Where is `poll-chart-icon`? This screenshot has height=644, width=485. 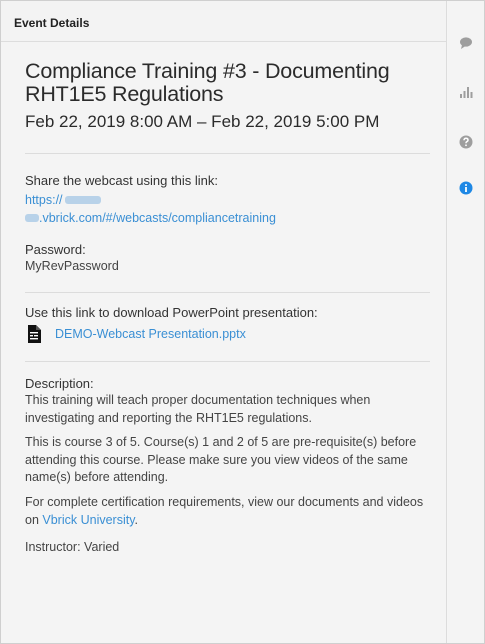
poll-chart-icon is located at coordinates (466, 92).